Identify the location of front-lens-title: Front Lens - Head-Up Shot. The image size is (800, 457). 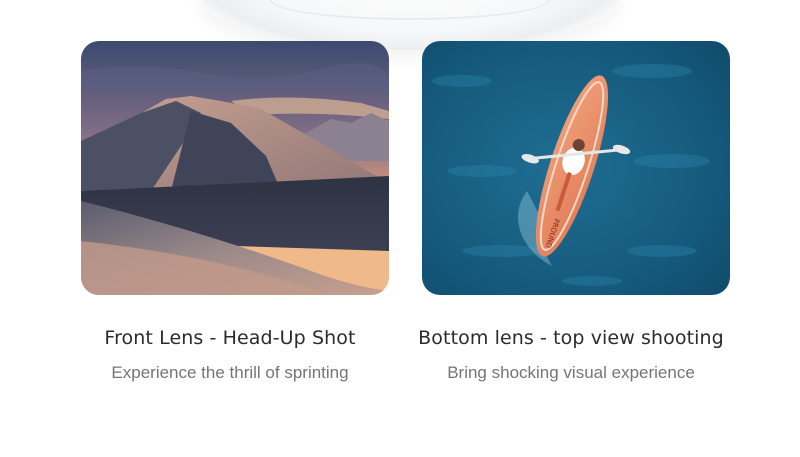
(230, 338).